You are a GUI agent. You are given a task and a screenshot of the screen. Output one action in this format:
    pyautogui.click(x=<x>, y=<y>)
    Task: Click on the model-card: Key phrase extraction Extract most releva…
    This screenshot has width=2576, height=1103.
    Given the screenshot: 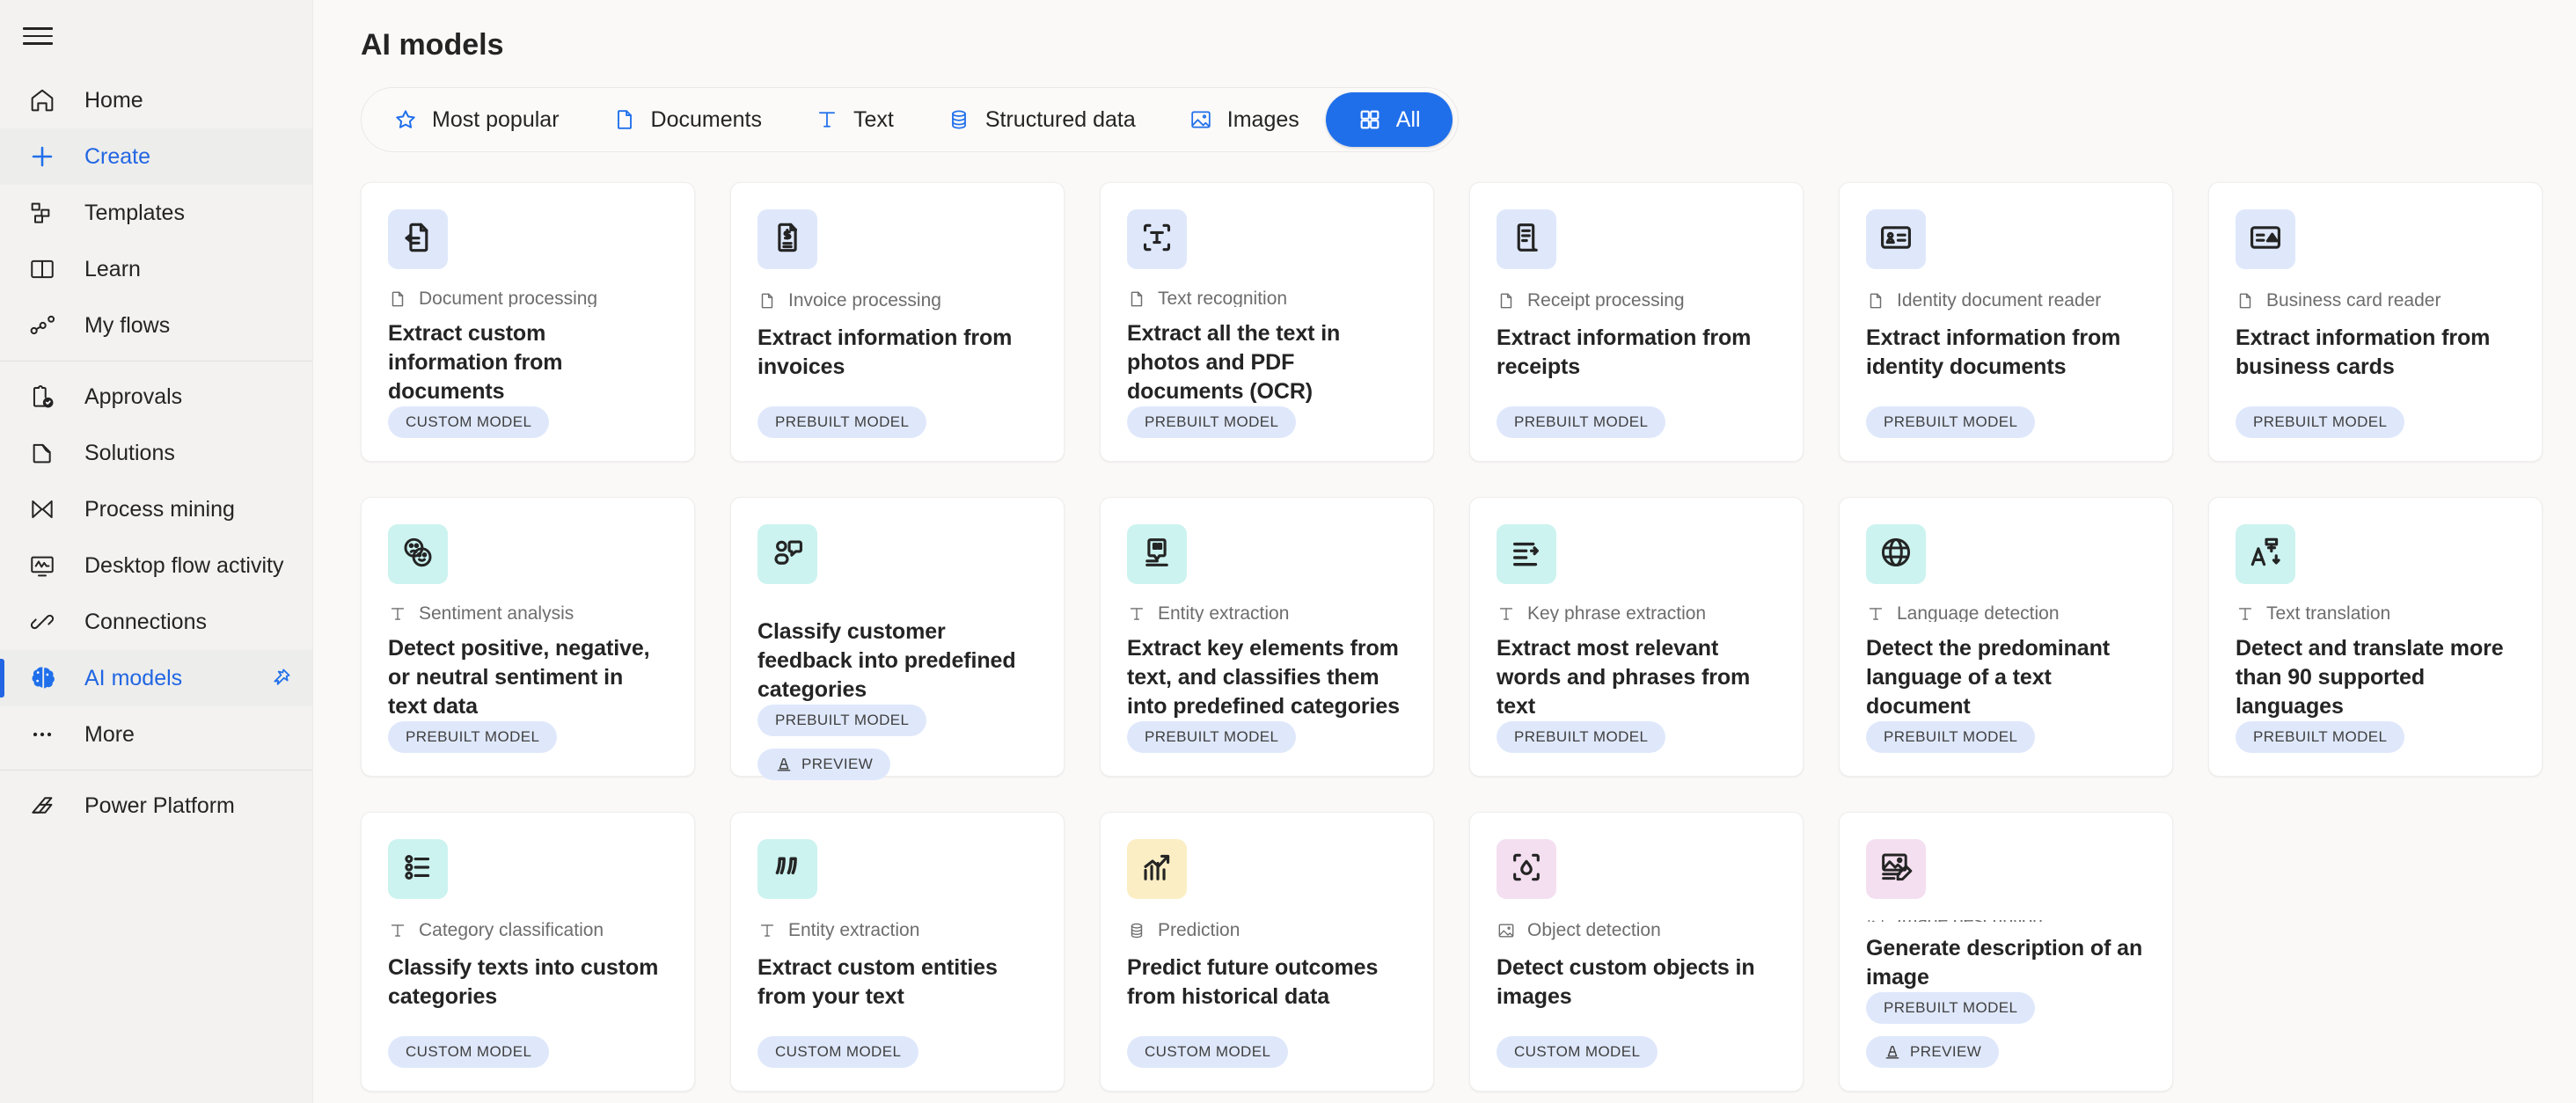 What is the action you would take?
    pyautogui.click(x=1636, y=637)
    